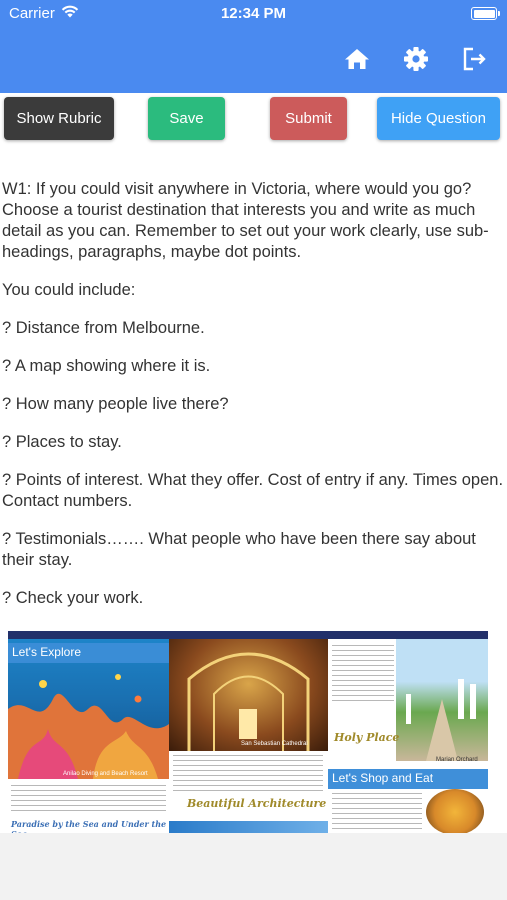  Describe the element at coordinates (248, 635) in the screenshot. I see `brochure-top-strip` at that location.